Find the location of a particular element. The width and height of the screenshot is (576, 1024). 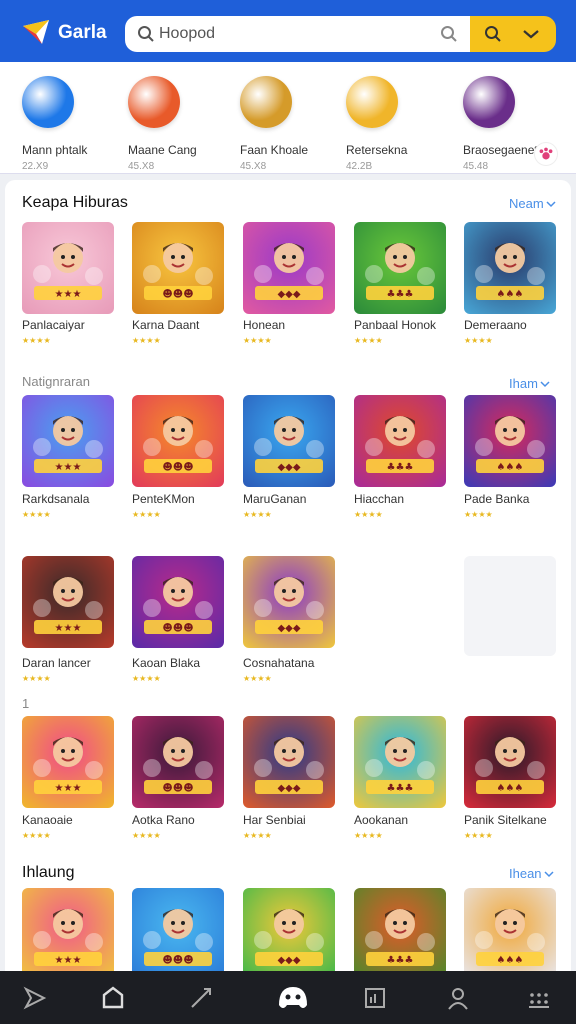

see-more-link: Ihean is located at coordinates (531, 873).